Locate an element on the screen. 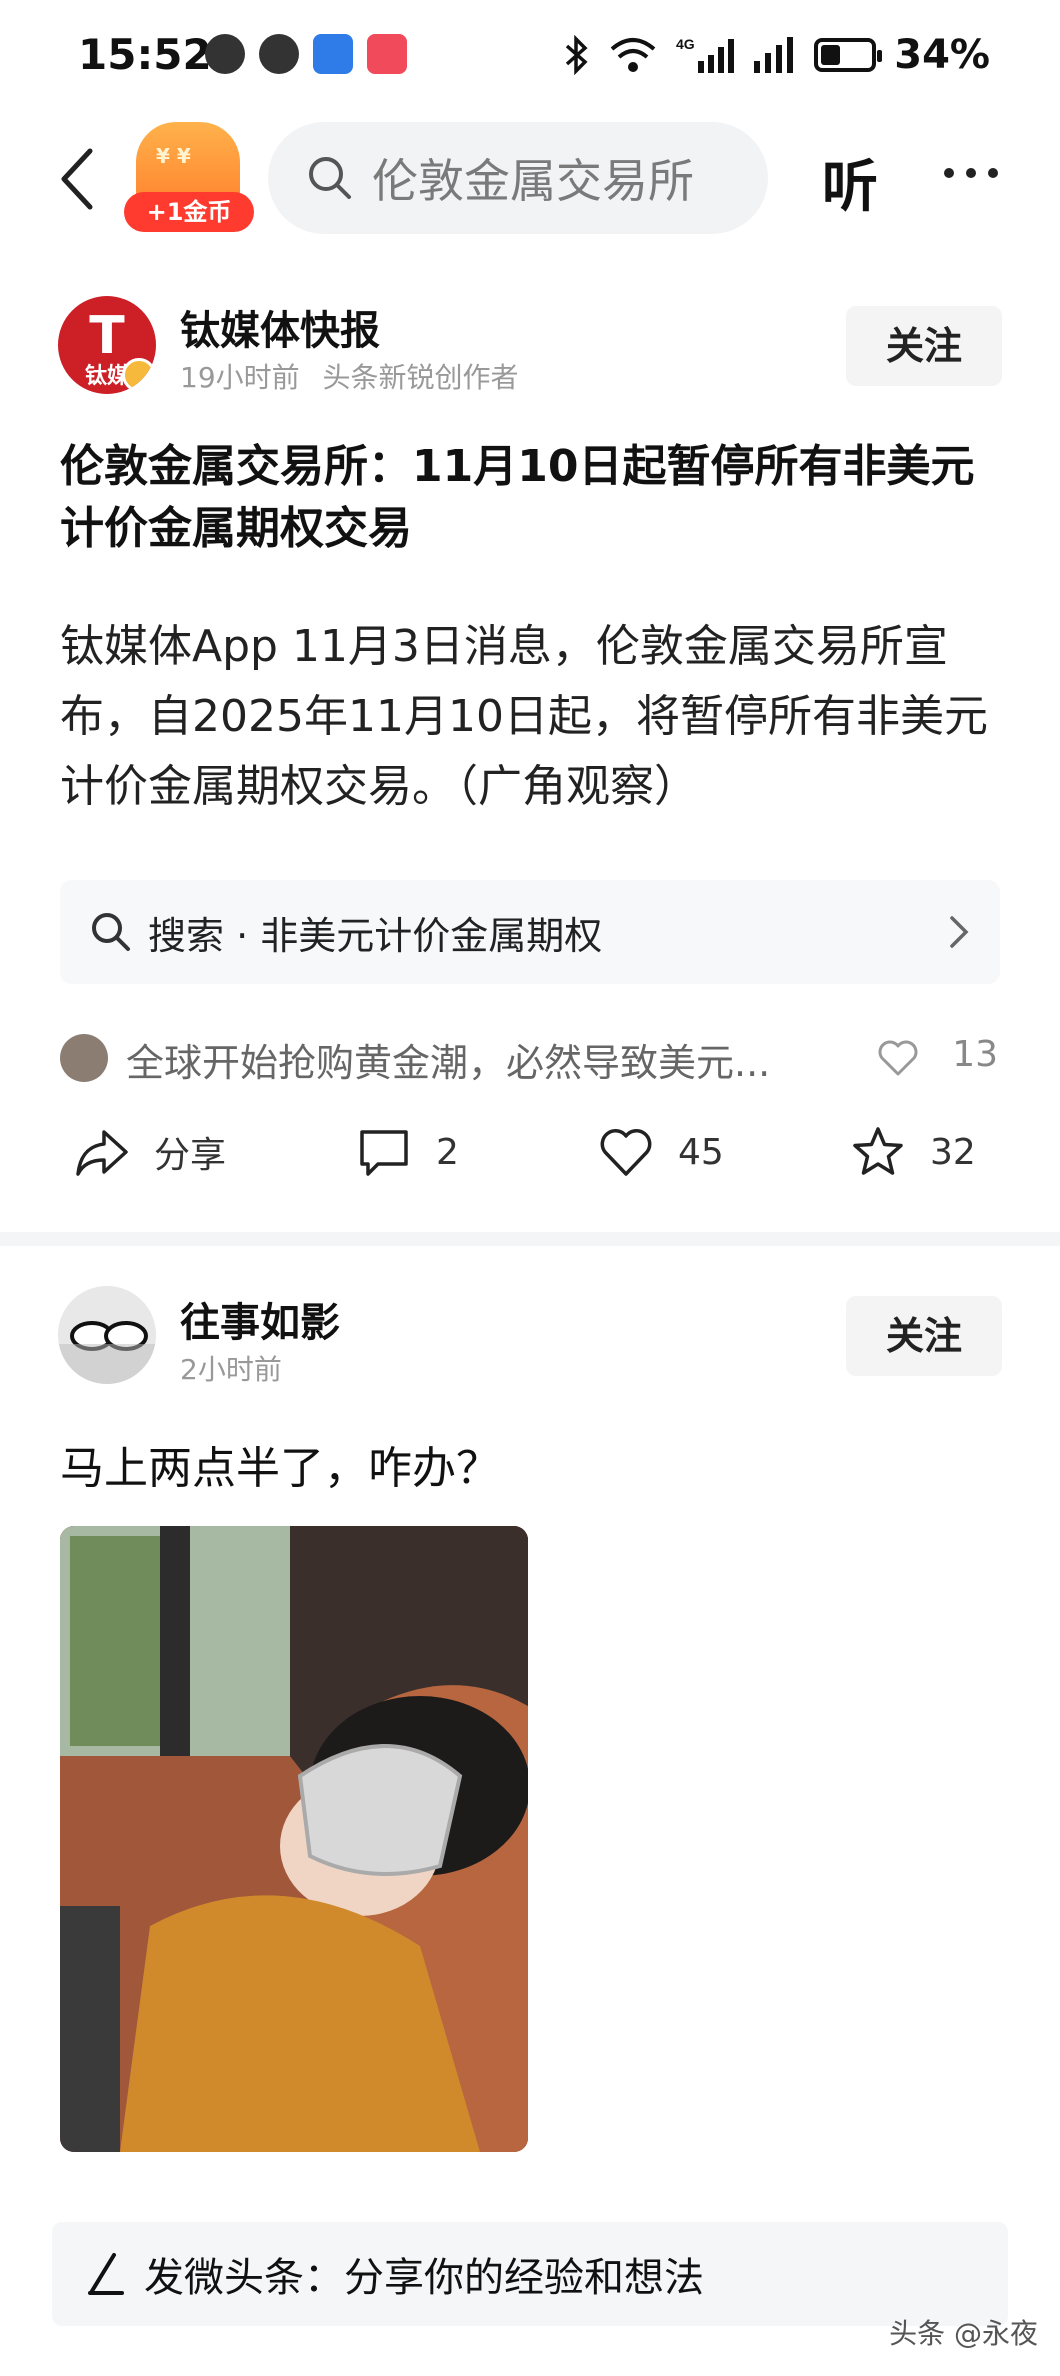 This screenshot has width=1060, height=2376. post-text: 马上两点半了，咋办？ is located at coordinates (280, 1464).